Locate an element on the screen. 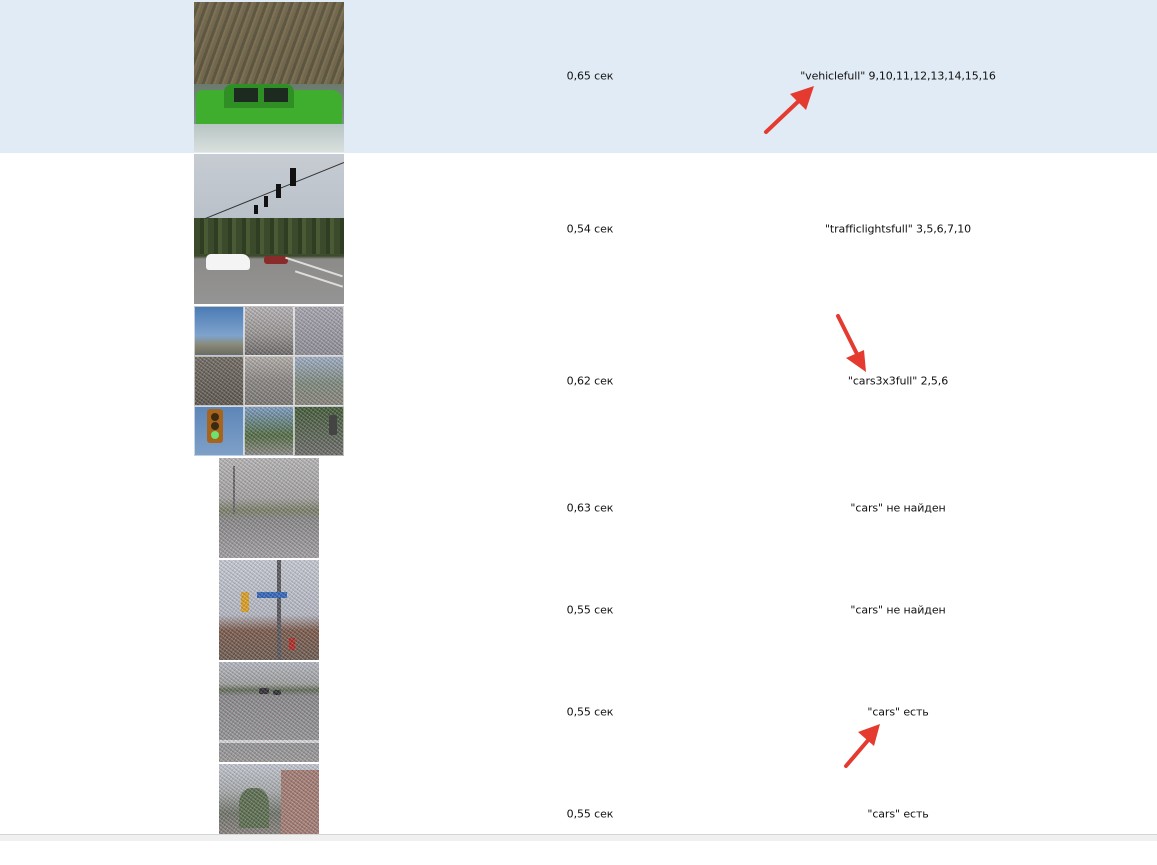 This screenshot has width=1157, height=865. result-cell: "cars3x3full" 2,5,6 is located at coordinates (898, 381).